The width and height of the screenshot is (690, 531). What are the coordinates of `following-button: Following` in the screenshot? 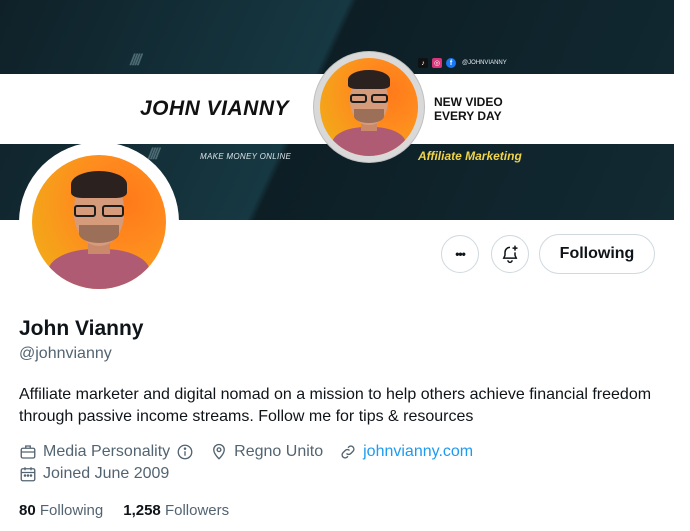 It's located at (597, 254).